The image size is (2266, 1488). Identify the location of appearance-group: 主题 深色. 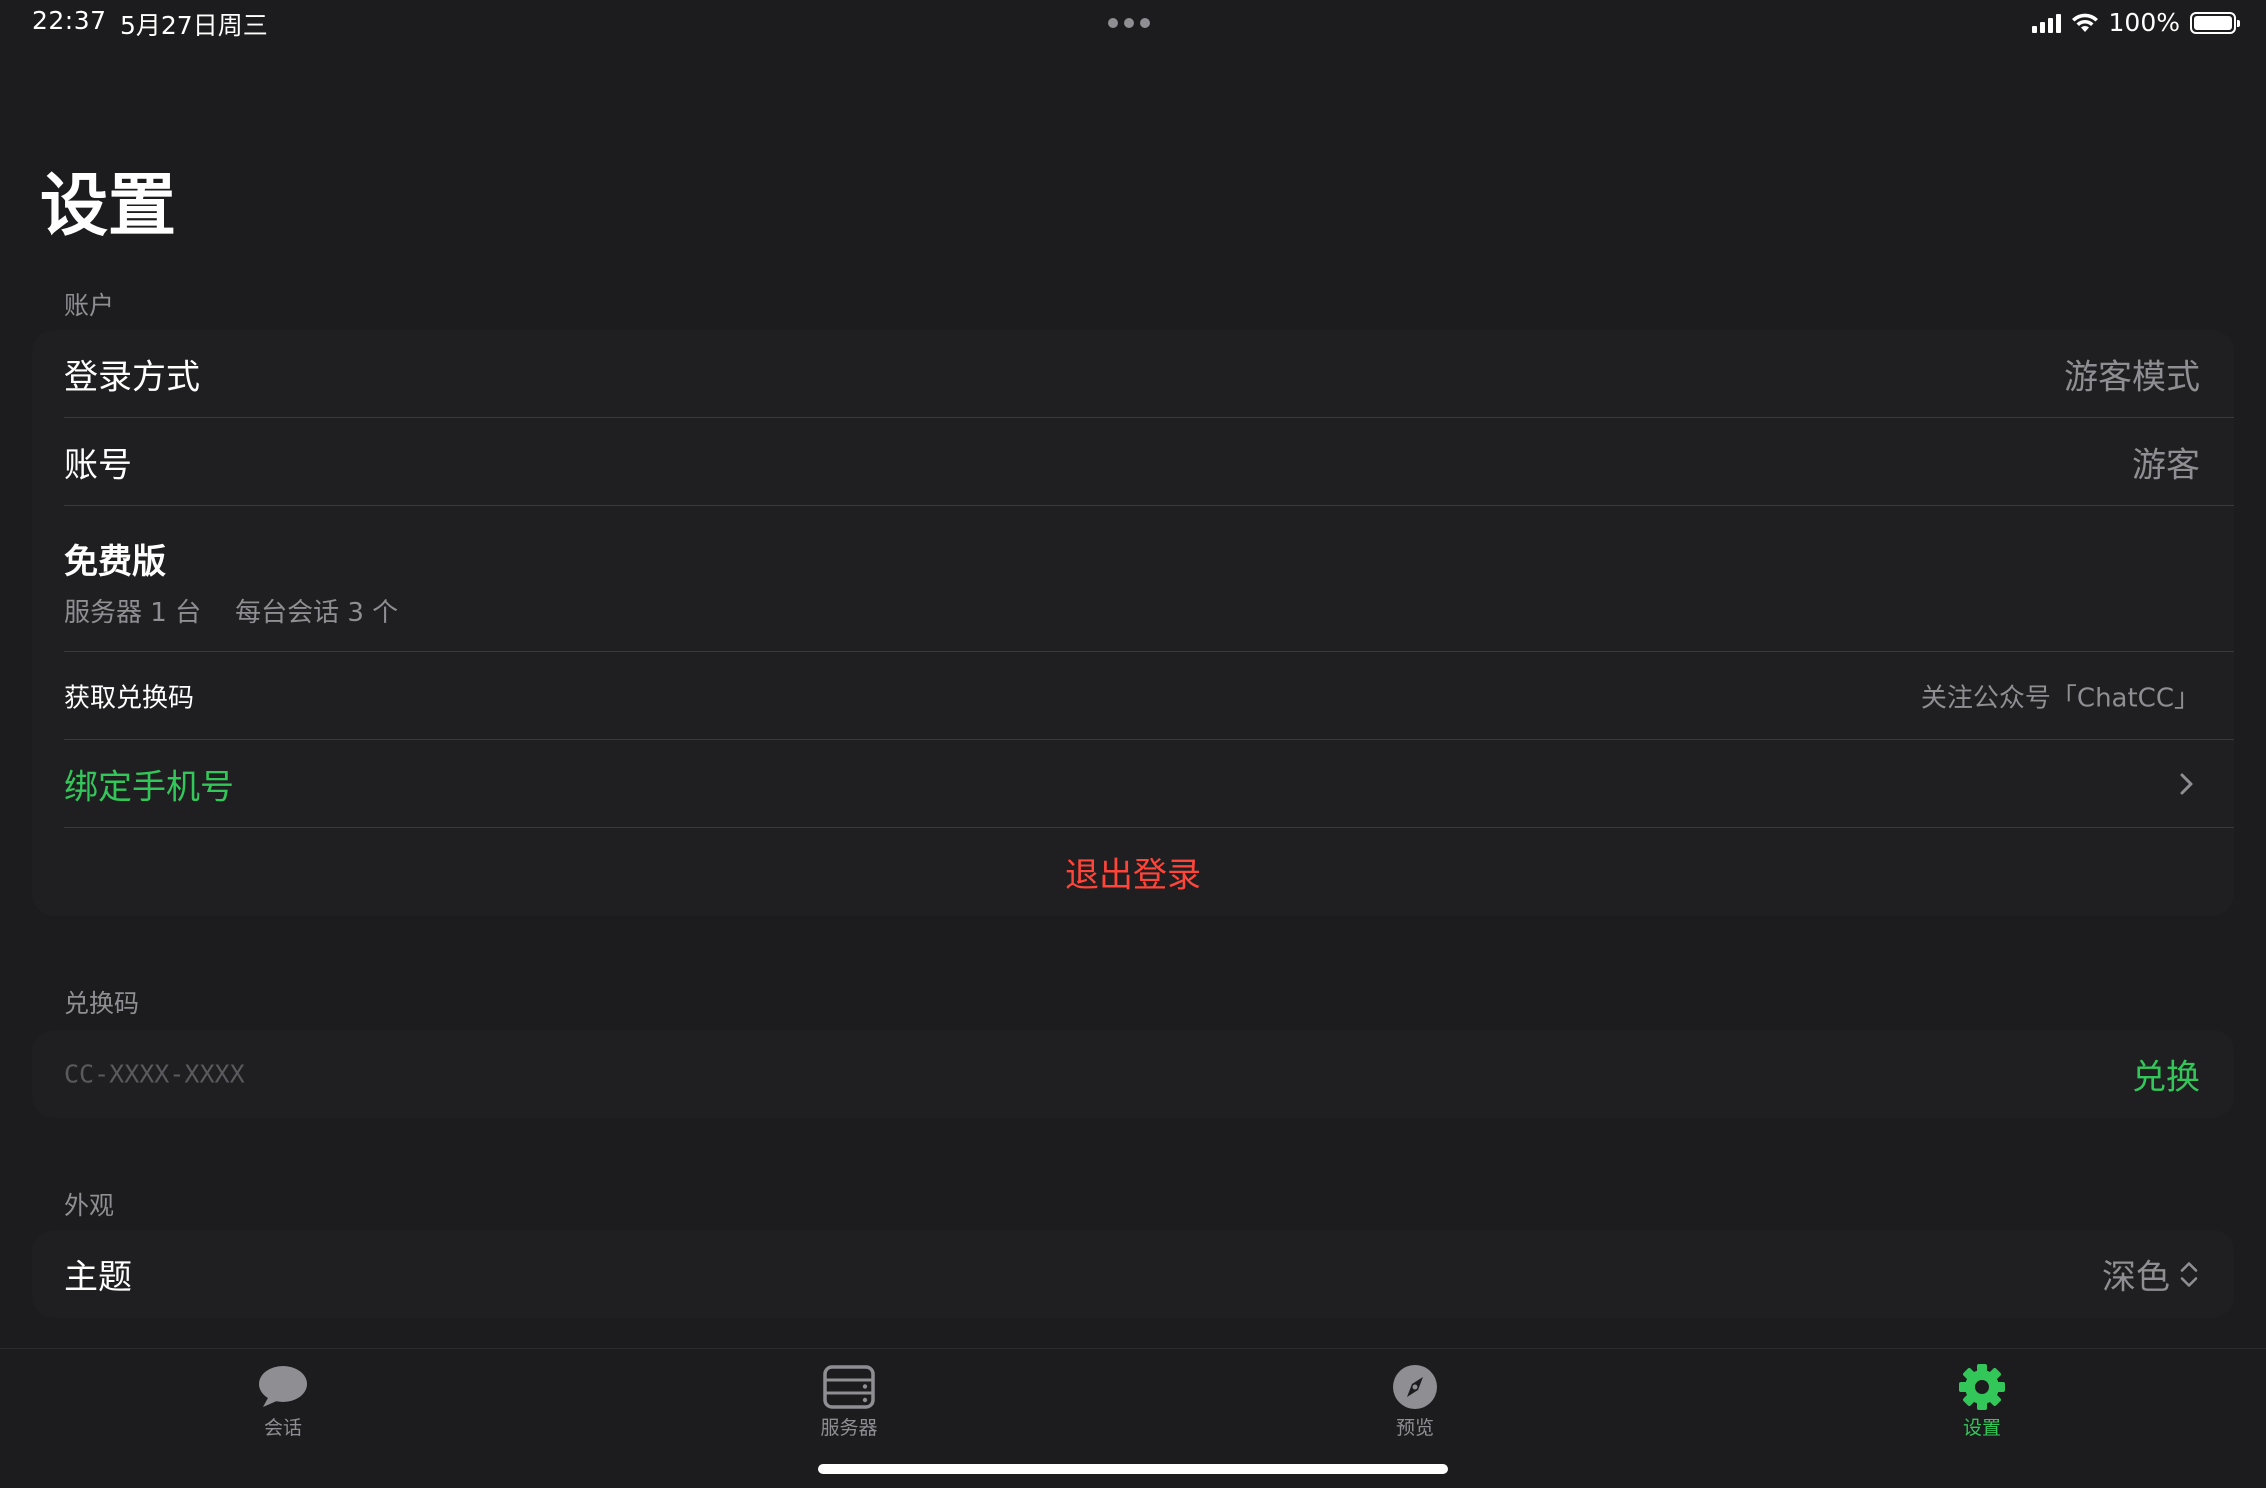
(1133, 1274).